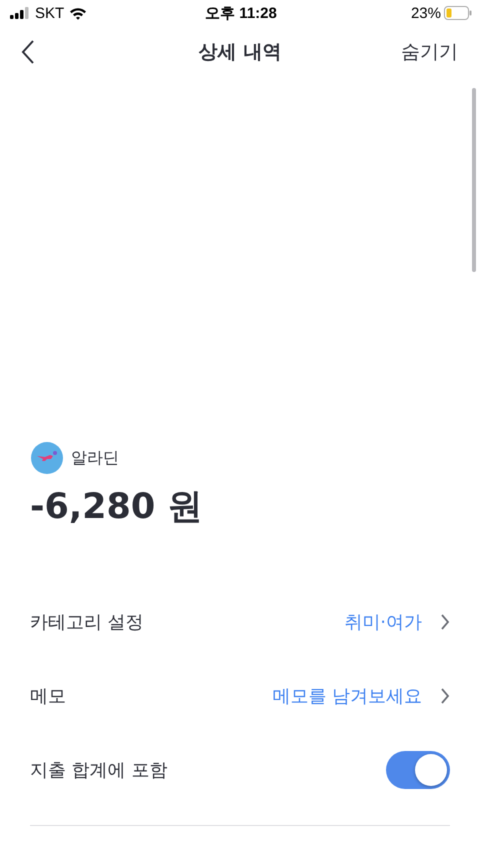  Describe the element at coordinates (361, 696) in the screenshot. I see `row-value-link: 메모를 남겨보세요` at that location.